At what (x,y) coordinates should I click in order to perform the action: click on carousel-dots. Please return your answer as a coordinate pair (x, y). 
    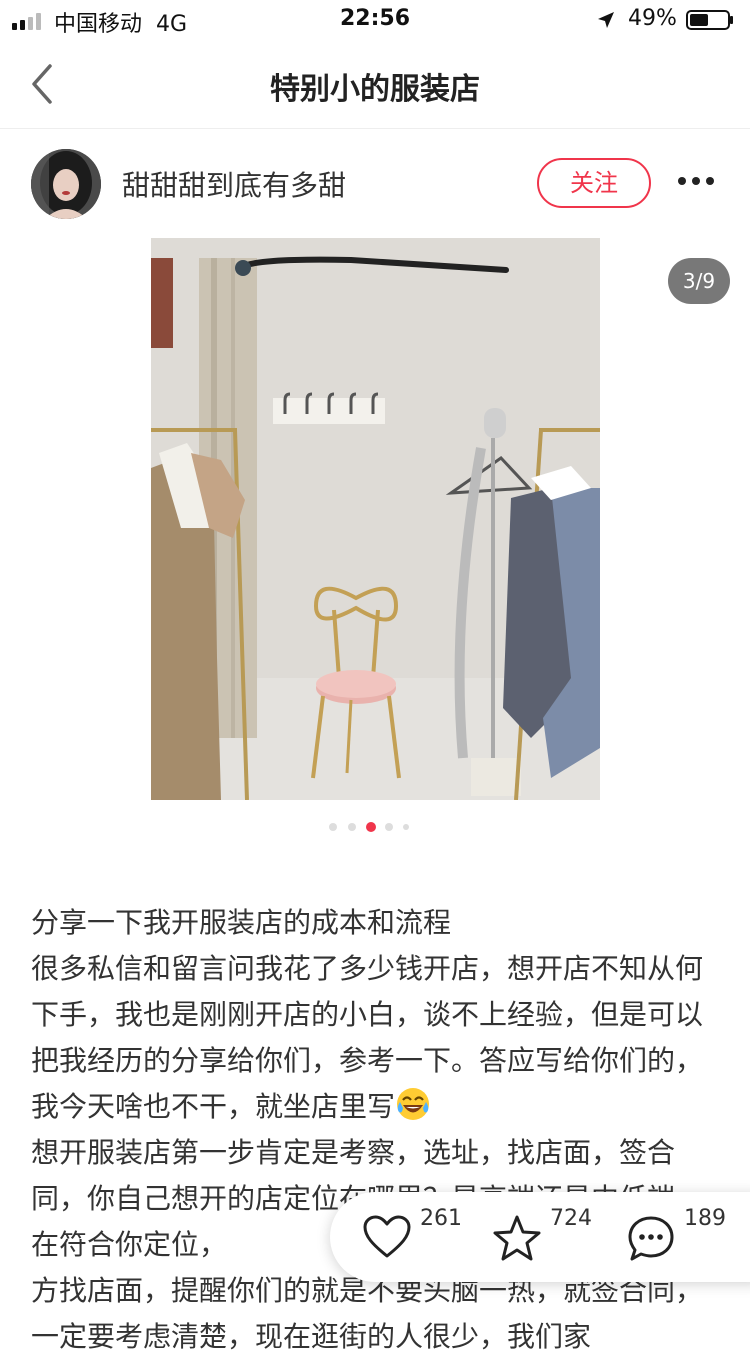
    Looking at the image, I should click on (374, 827).